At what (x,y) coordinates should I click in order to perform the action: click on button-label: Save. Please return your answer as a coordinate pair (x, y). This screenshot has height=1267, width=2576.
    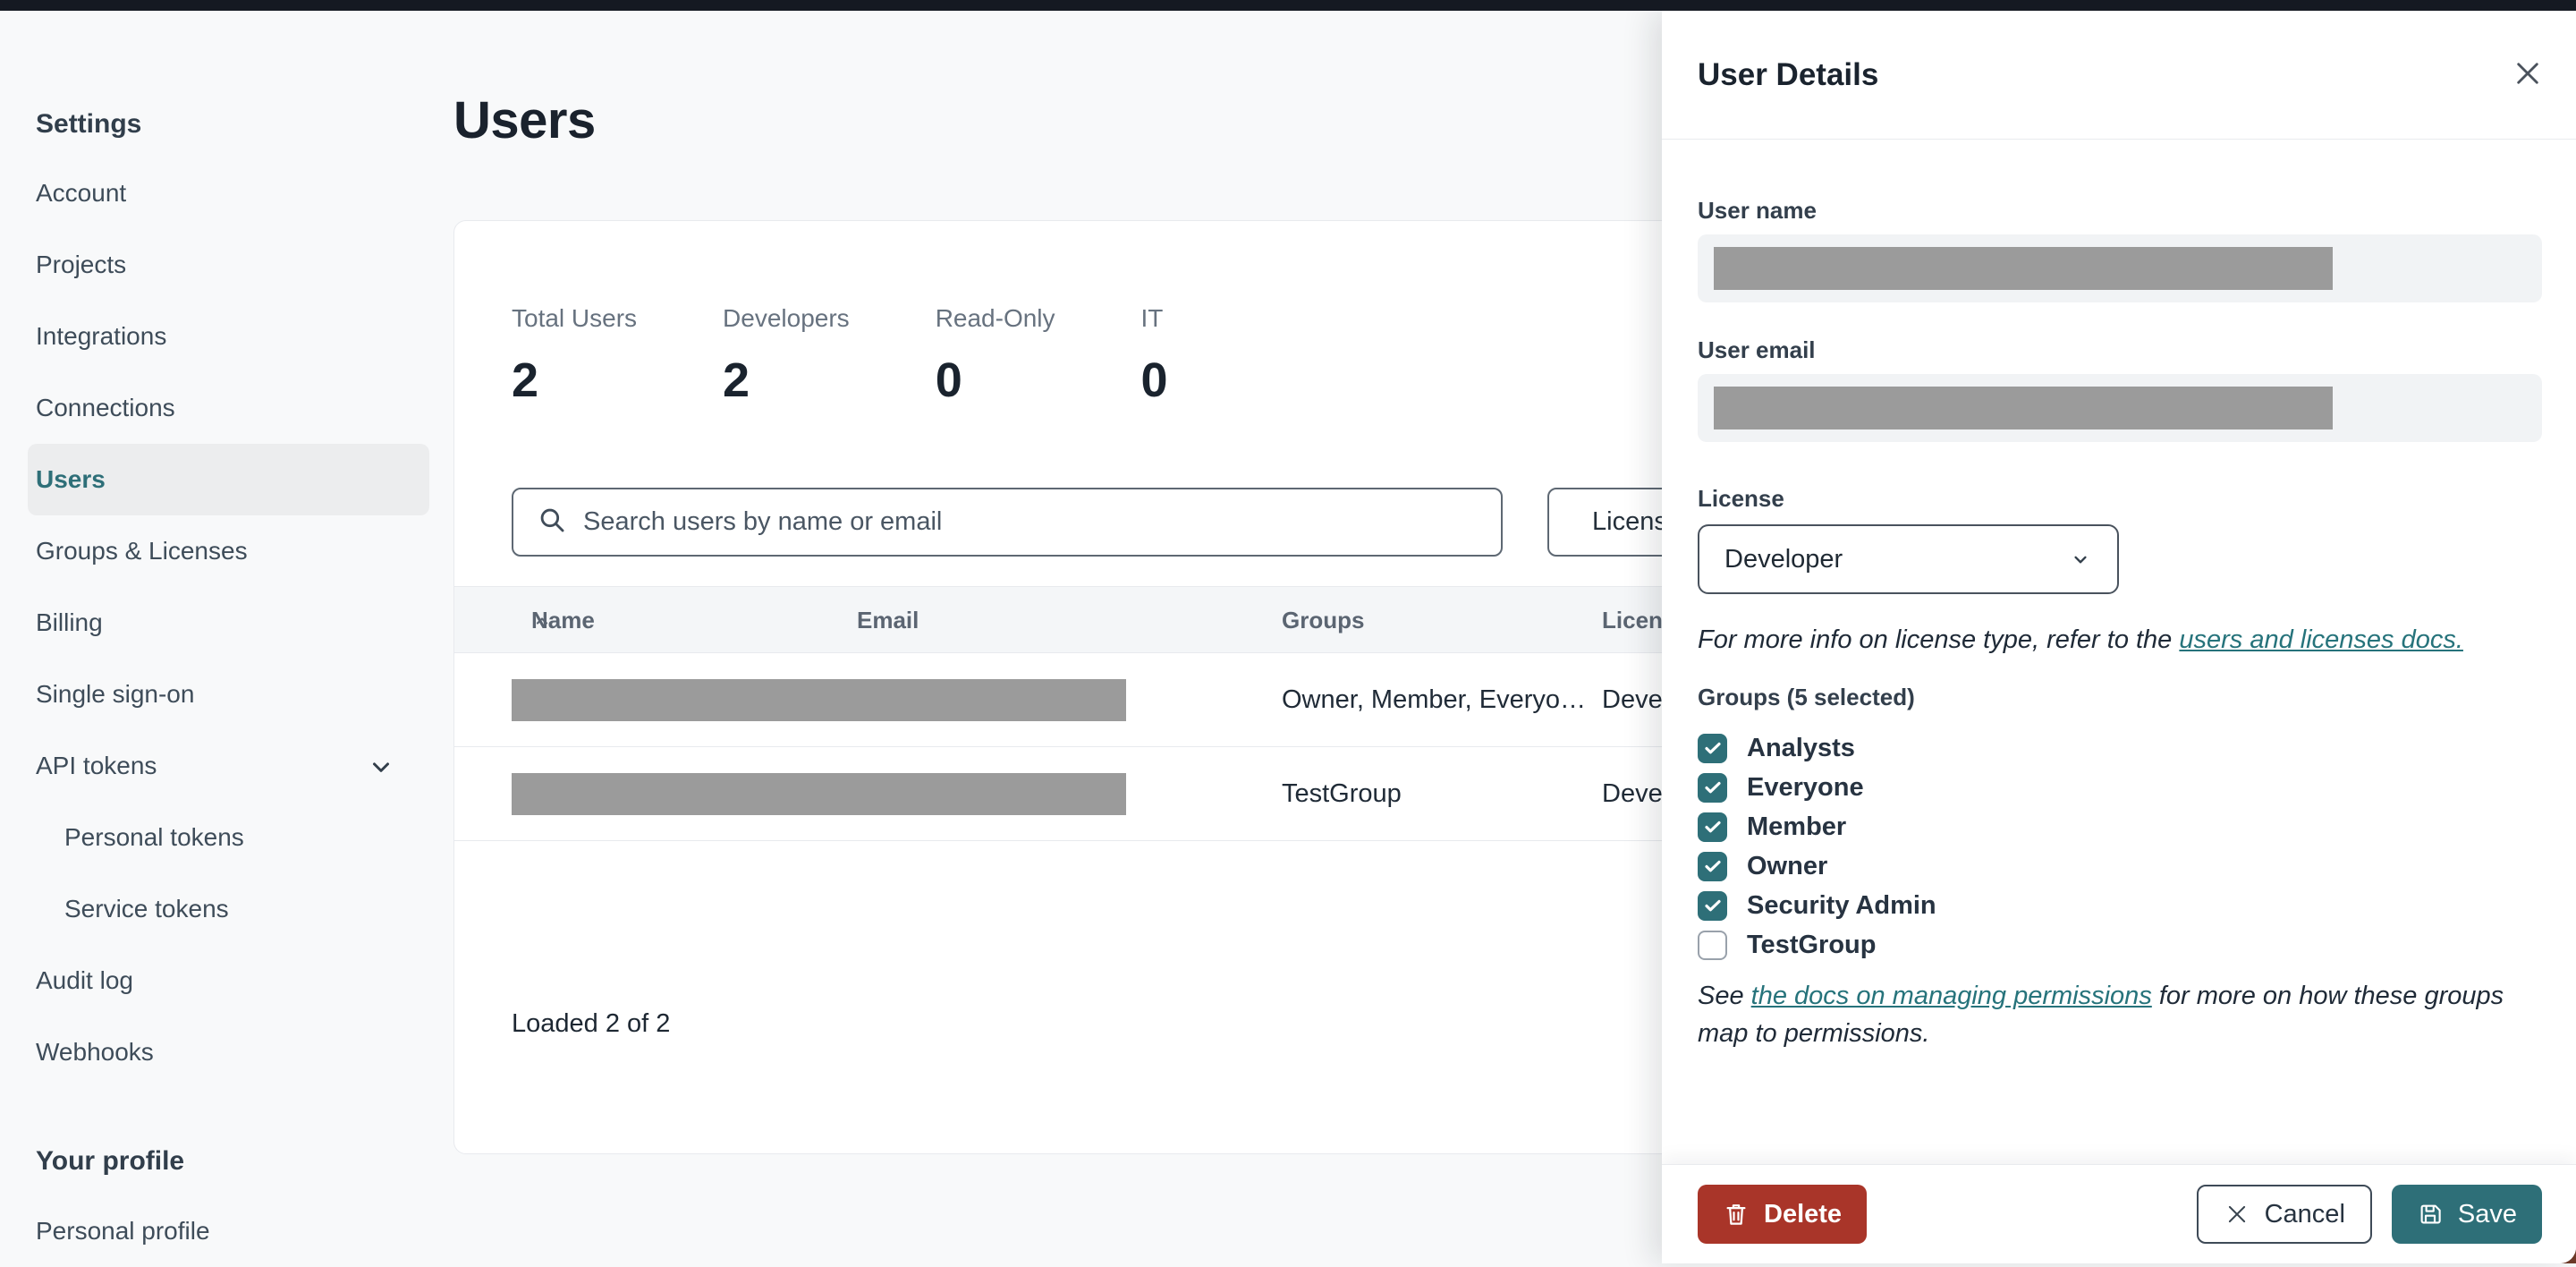
    Looking at the image, I should click on (2487, 1214).